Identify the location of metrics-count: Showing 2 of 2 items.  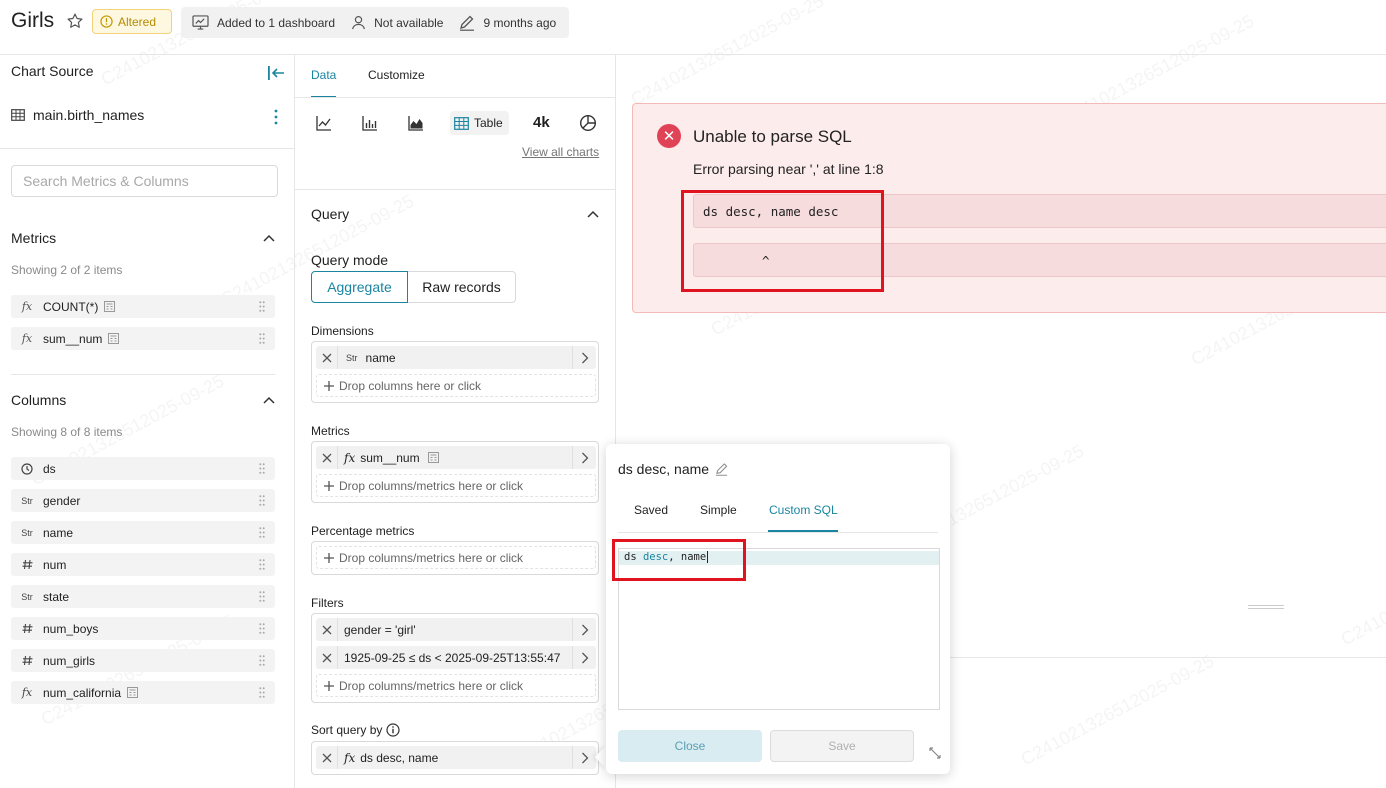
(67, 270).